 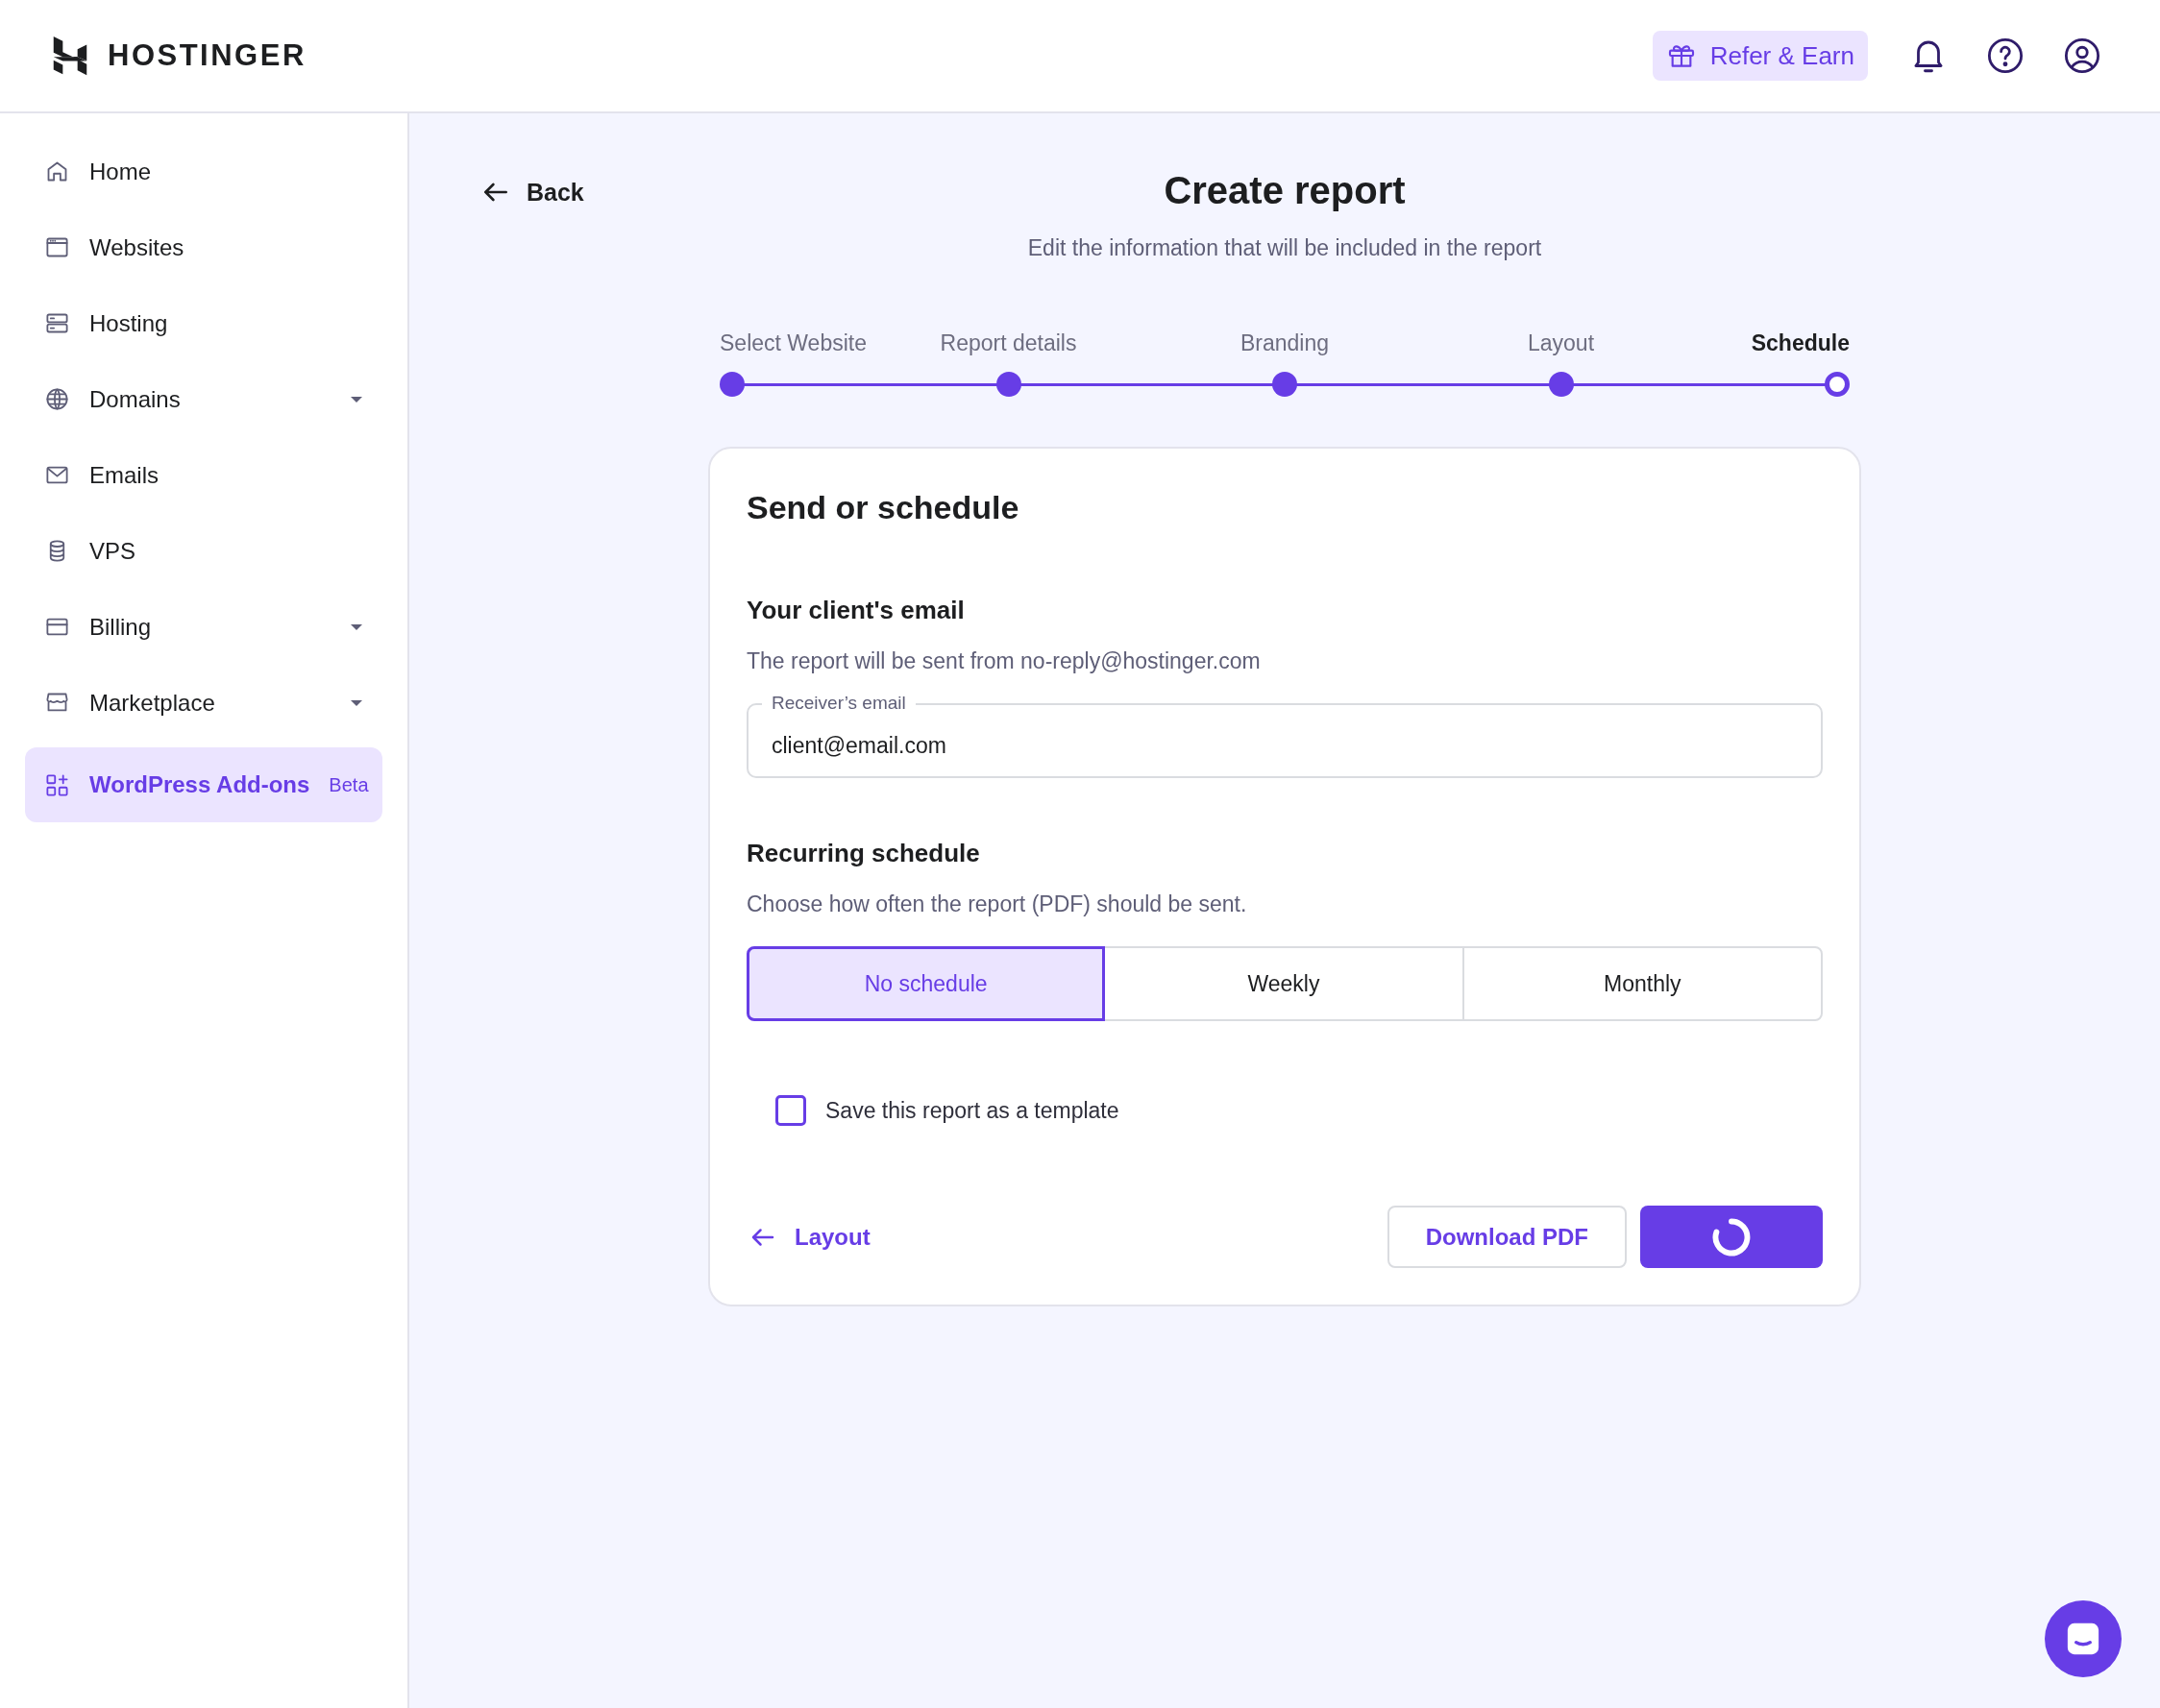 What do you see at coordinates (203, 475) in the screenshot?
I see `sidebar-item: Emails` at bounding box center [203, 475].